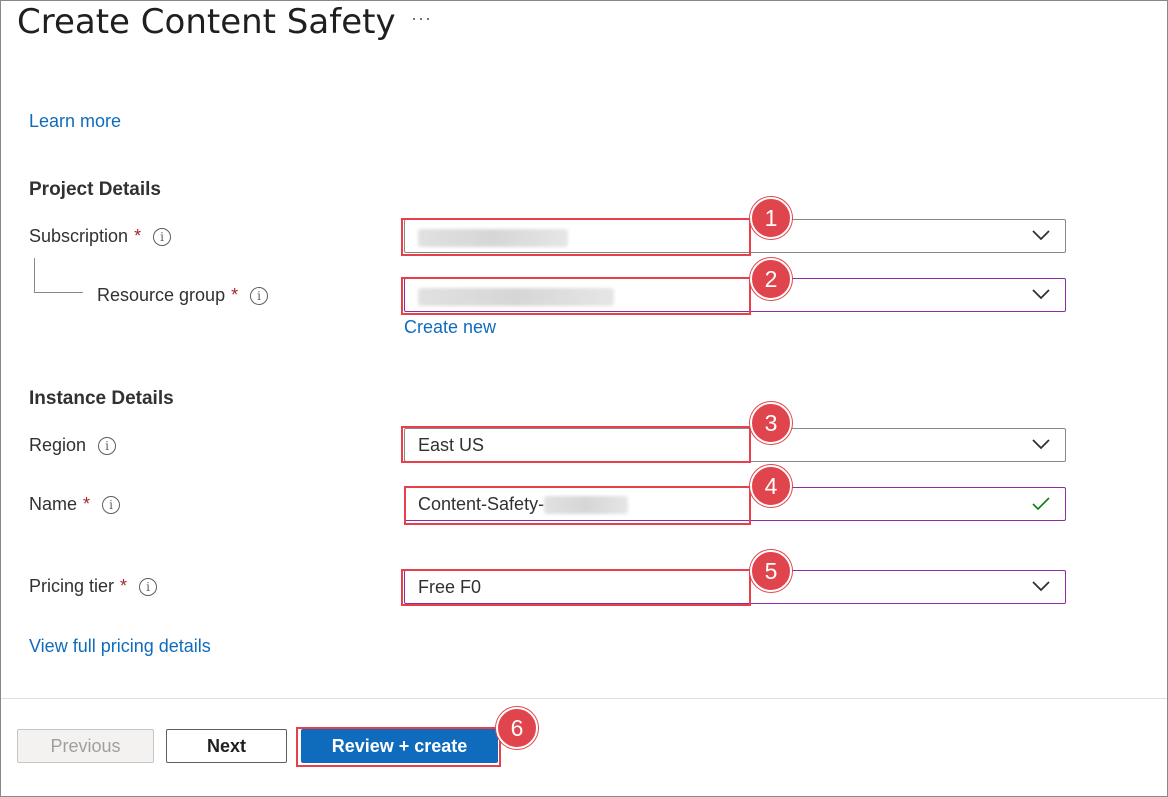  I want to click on resource-group-label-row: Resource group * i, so click(183, 295).